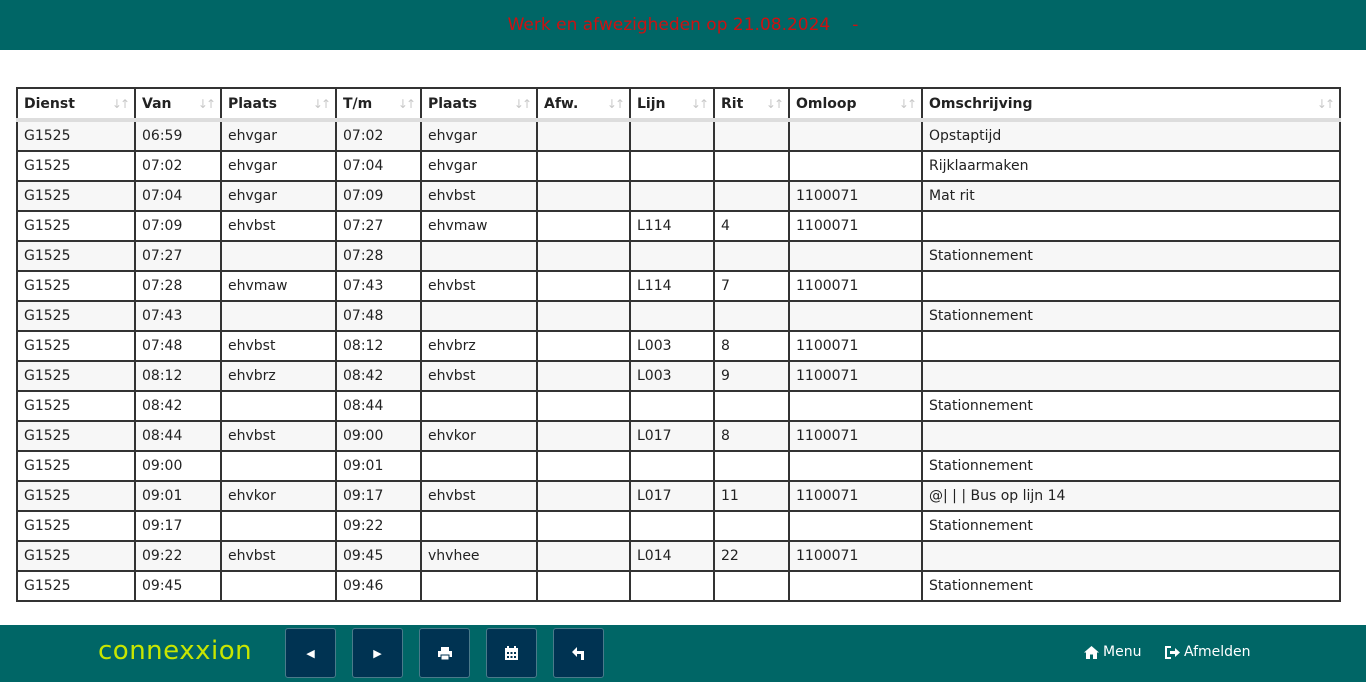 The height and width of the screenshot is (682, 1366). I want to click on table-row: G1525 07:43 07:48 Stationnement, so click(678, 316).